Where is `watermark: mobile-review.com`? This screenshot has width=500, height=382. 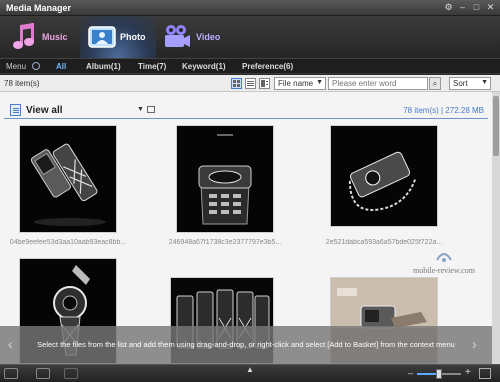
watermark: mobile-review.com is located at coordinates (444, 262).